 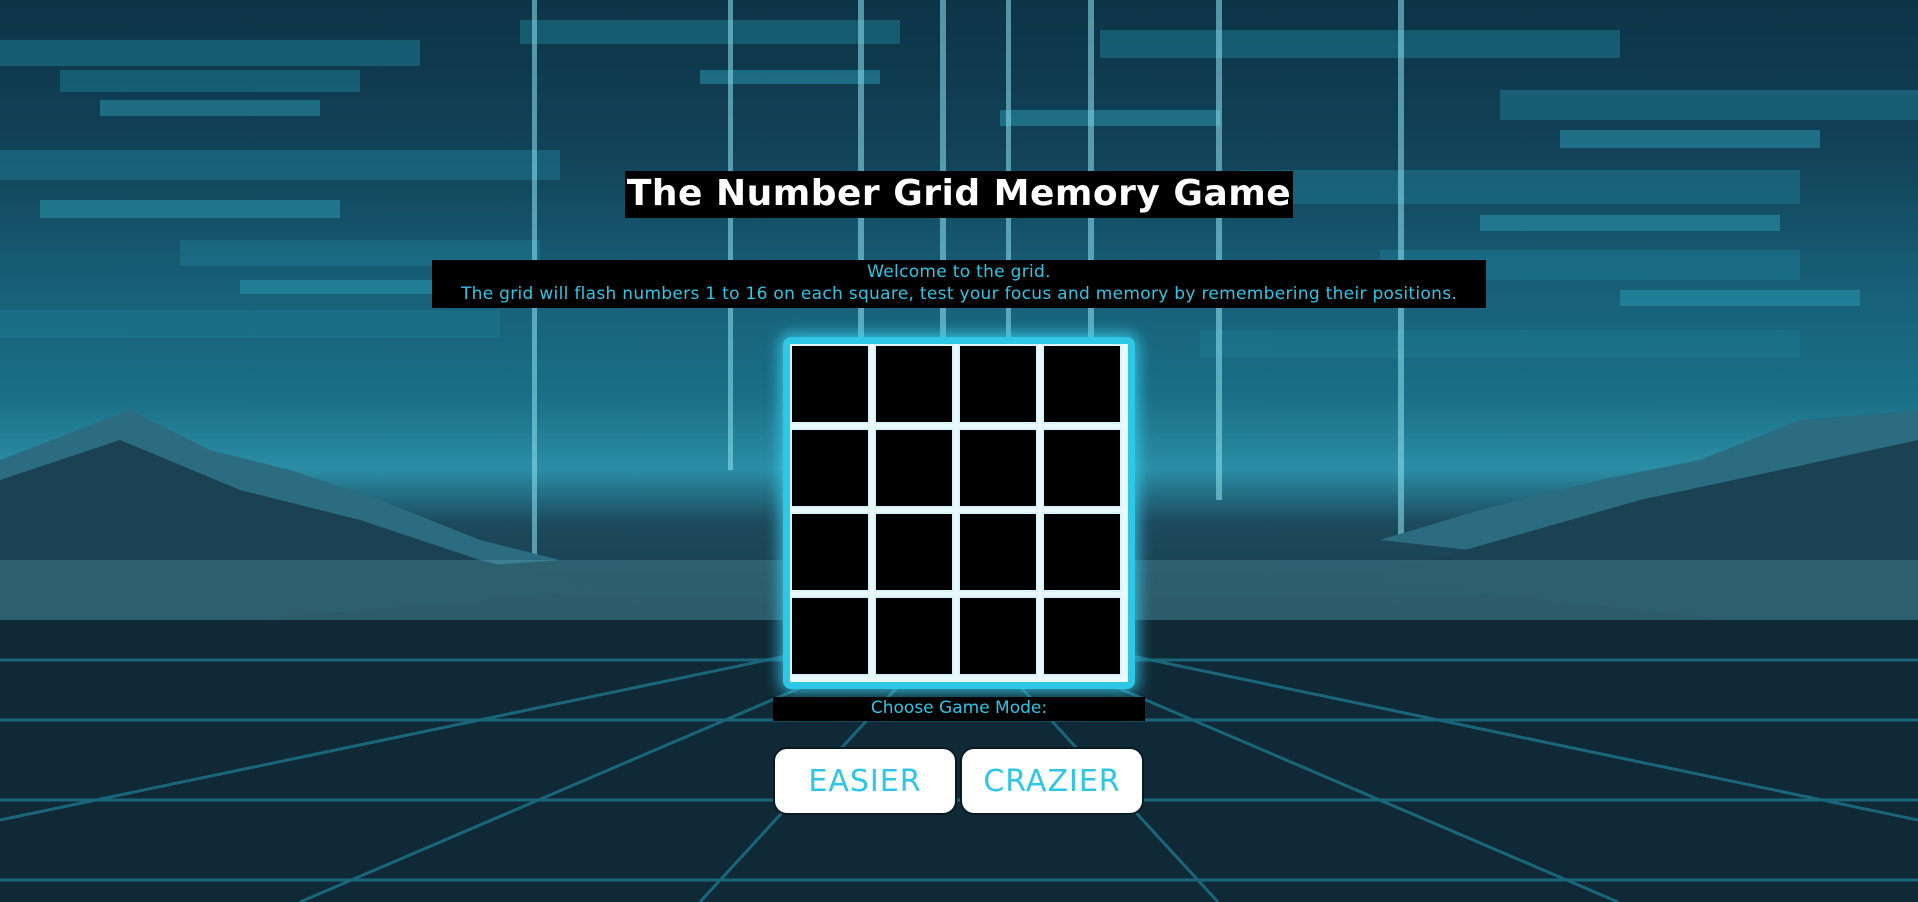 I want to click on number-grid-frame, so click(x=959, y=513).